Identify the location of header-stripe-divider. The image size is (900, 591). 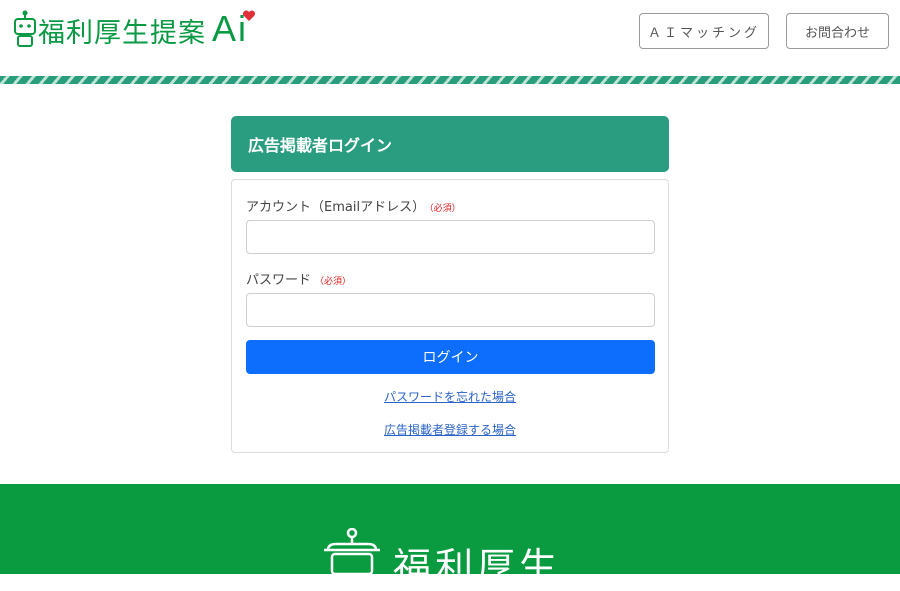
(450, 80).